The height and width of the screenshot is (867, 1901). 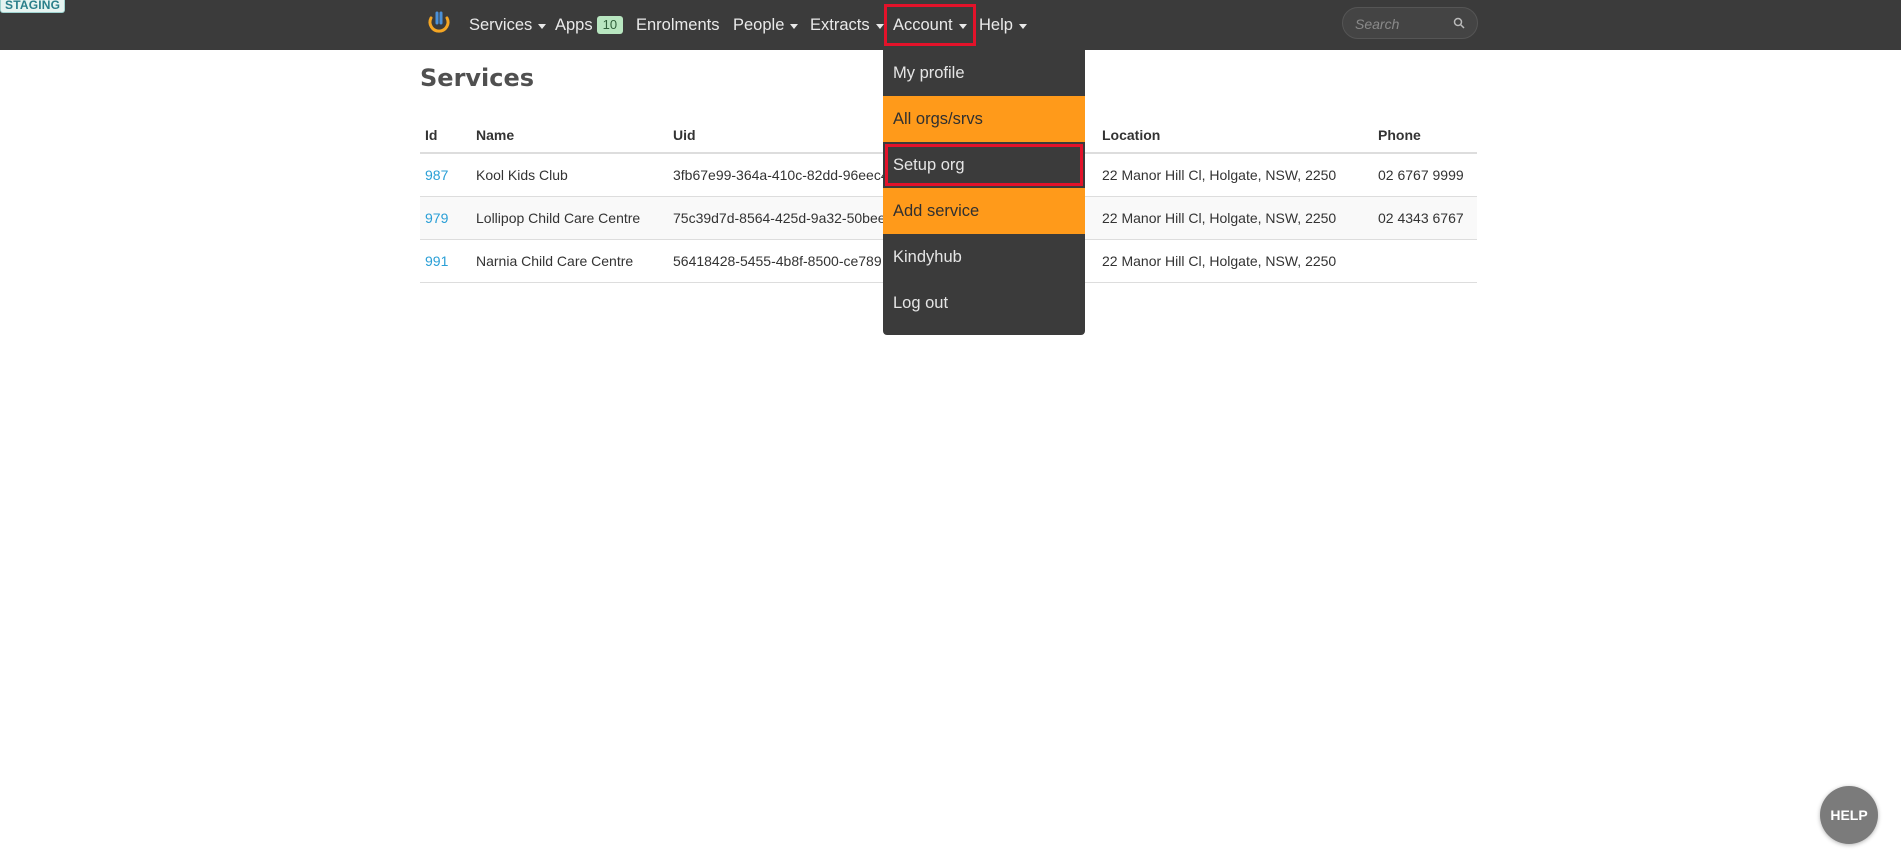 I want to click on nav-people: People, so click(x=766, y=25).